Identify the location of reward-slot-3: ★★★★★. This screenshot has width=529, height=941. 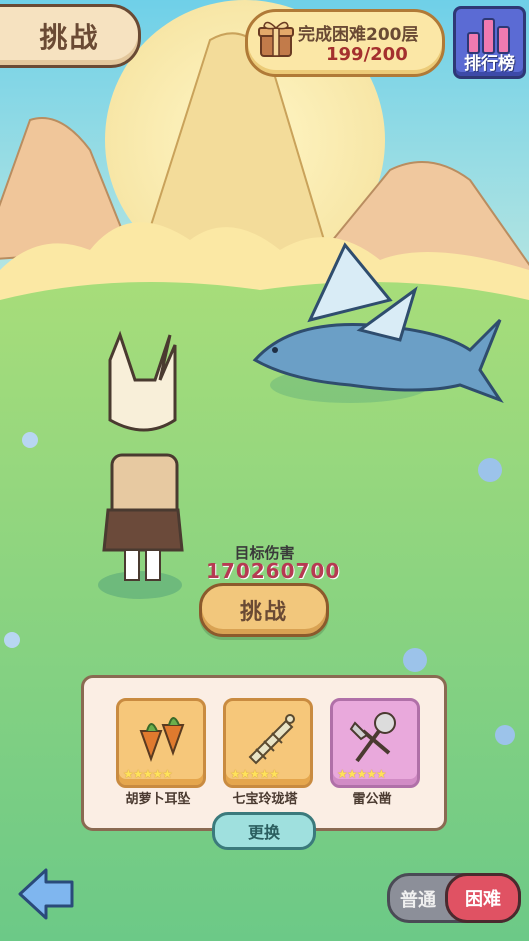
(375, 743).